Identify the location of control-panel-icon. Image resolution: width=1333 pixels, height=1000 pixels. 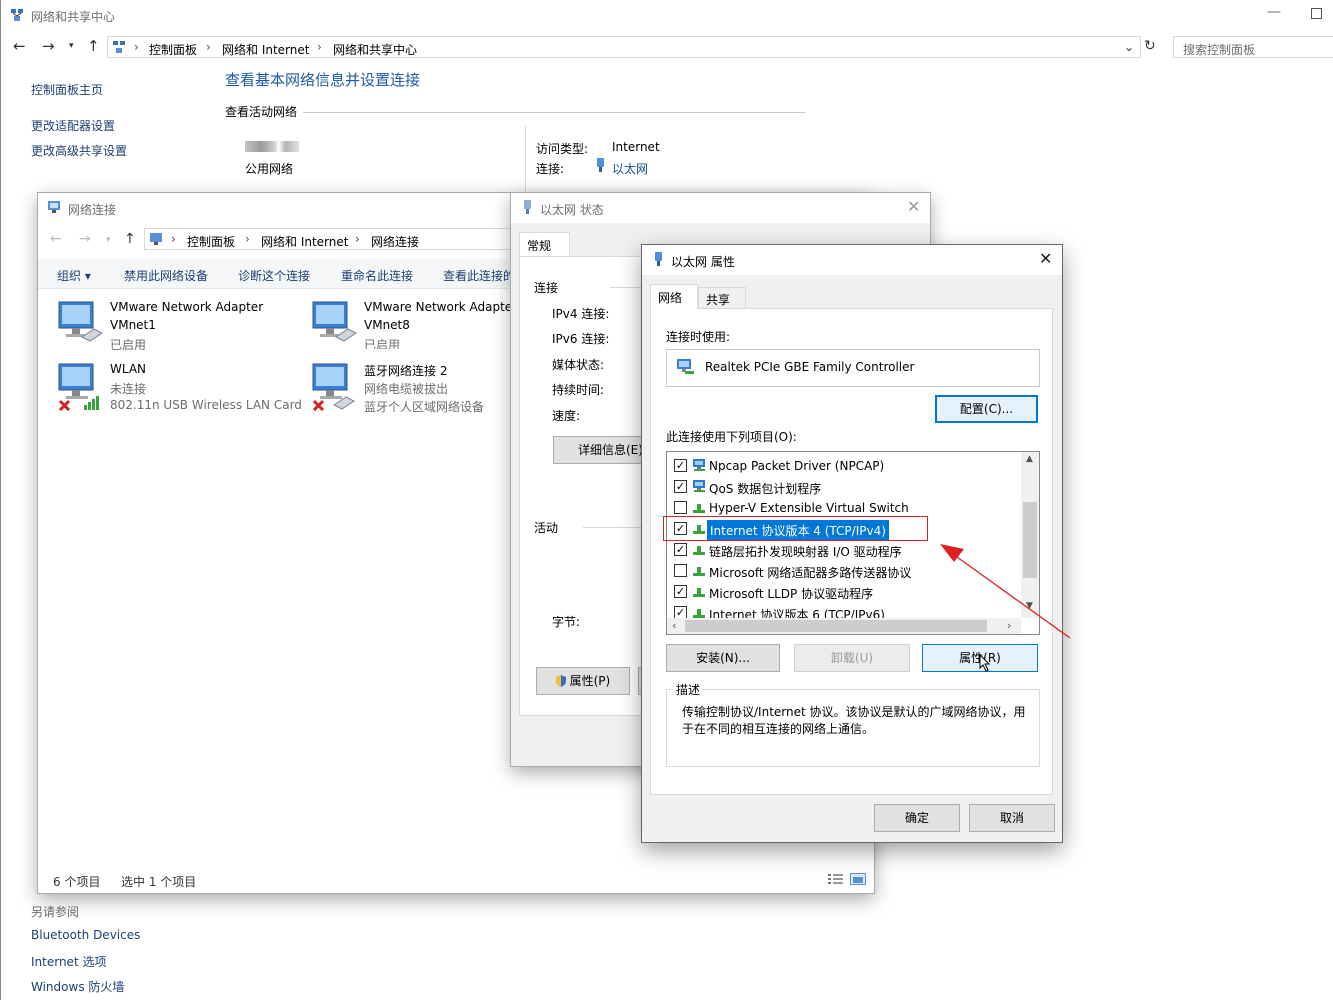
(156, 239).